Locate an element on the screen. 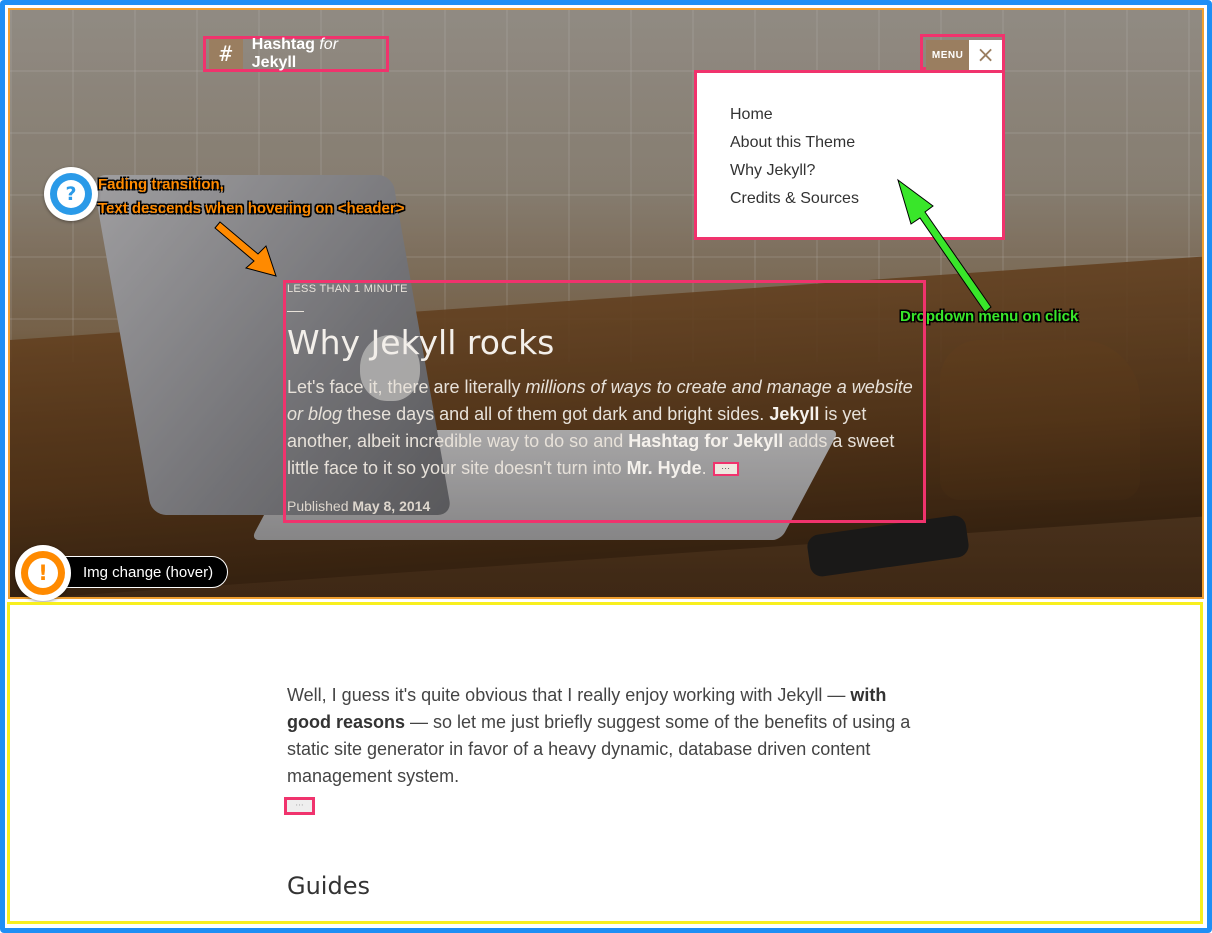 The width and height of the screenshot is (1212, 933). post-title: Why Jekyll rocks is located at coordinates (420, 342).